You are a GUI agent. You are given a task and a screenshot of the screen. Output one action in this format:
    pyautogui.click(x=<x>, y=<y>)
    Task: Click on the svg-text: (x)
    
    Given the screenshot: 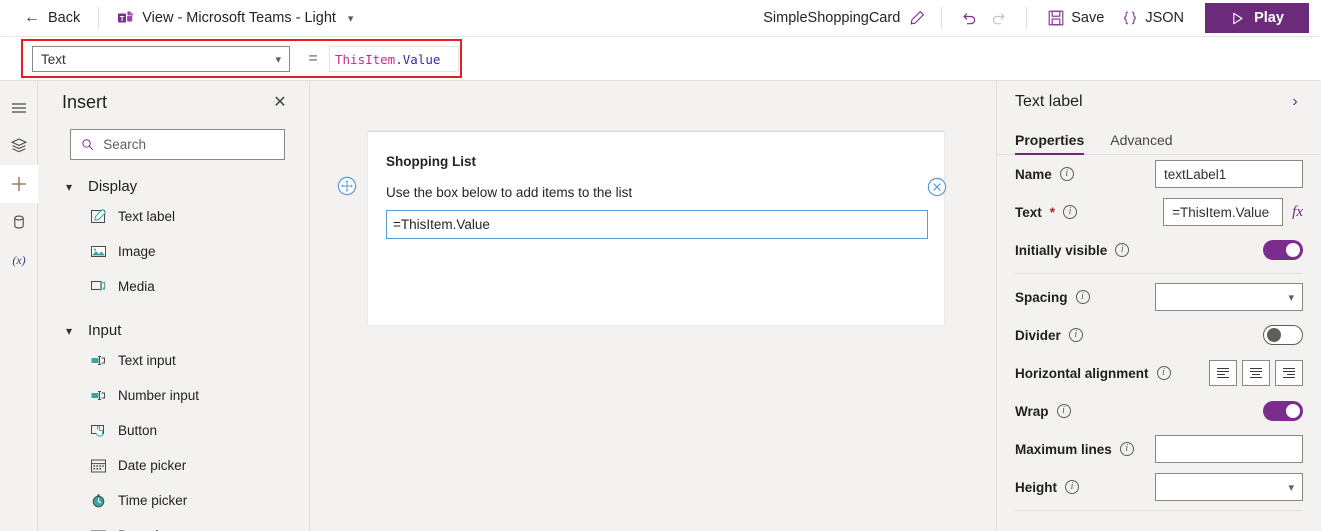 What is the action you would take?
    pyautogui.click(x=18, y=260)
    